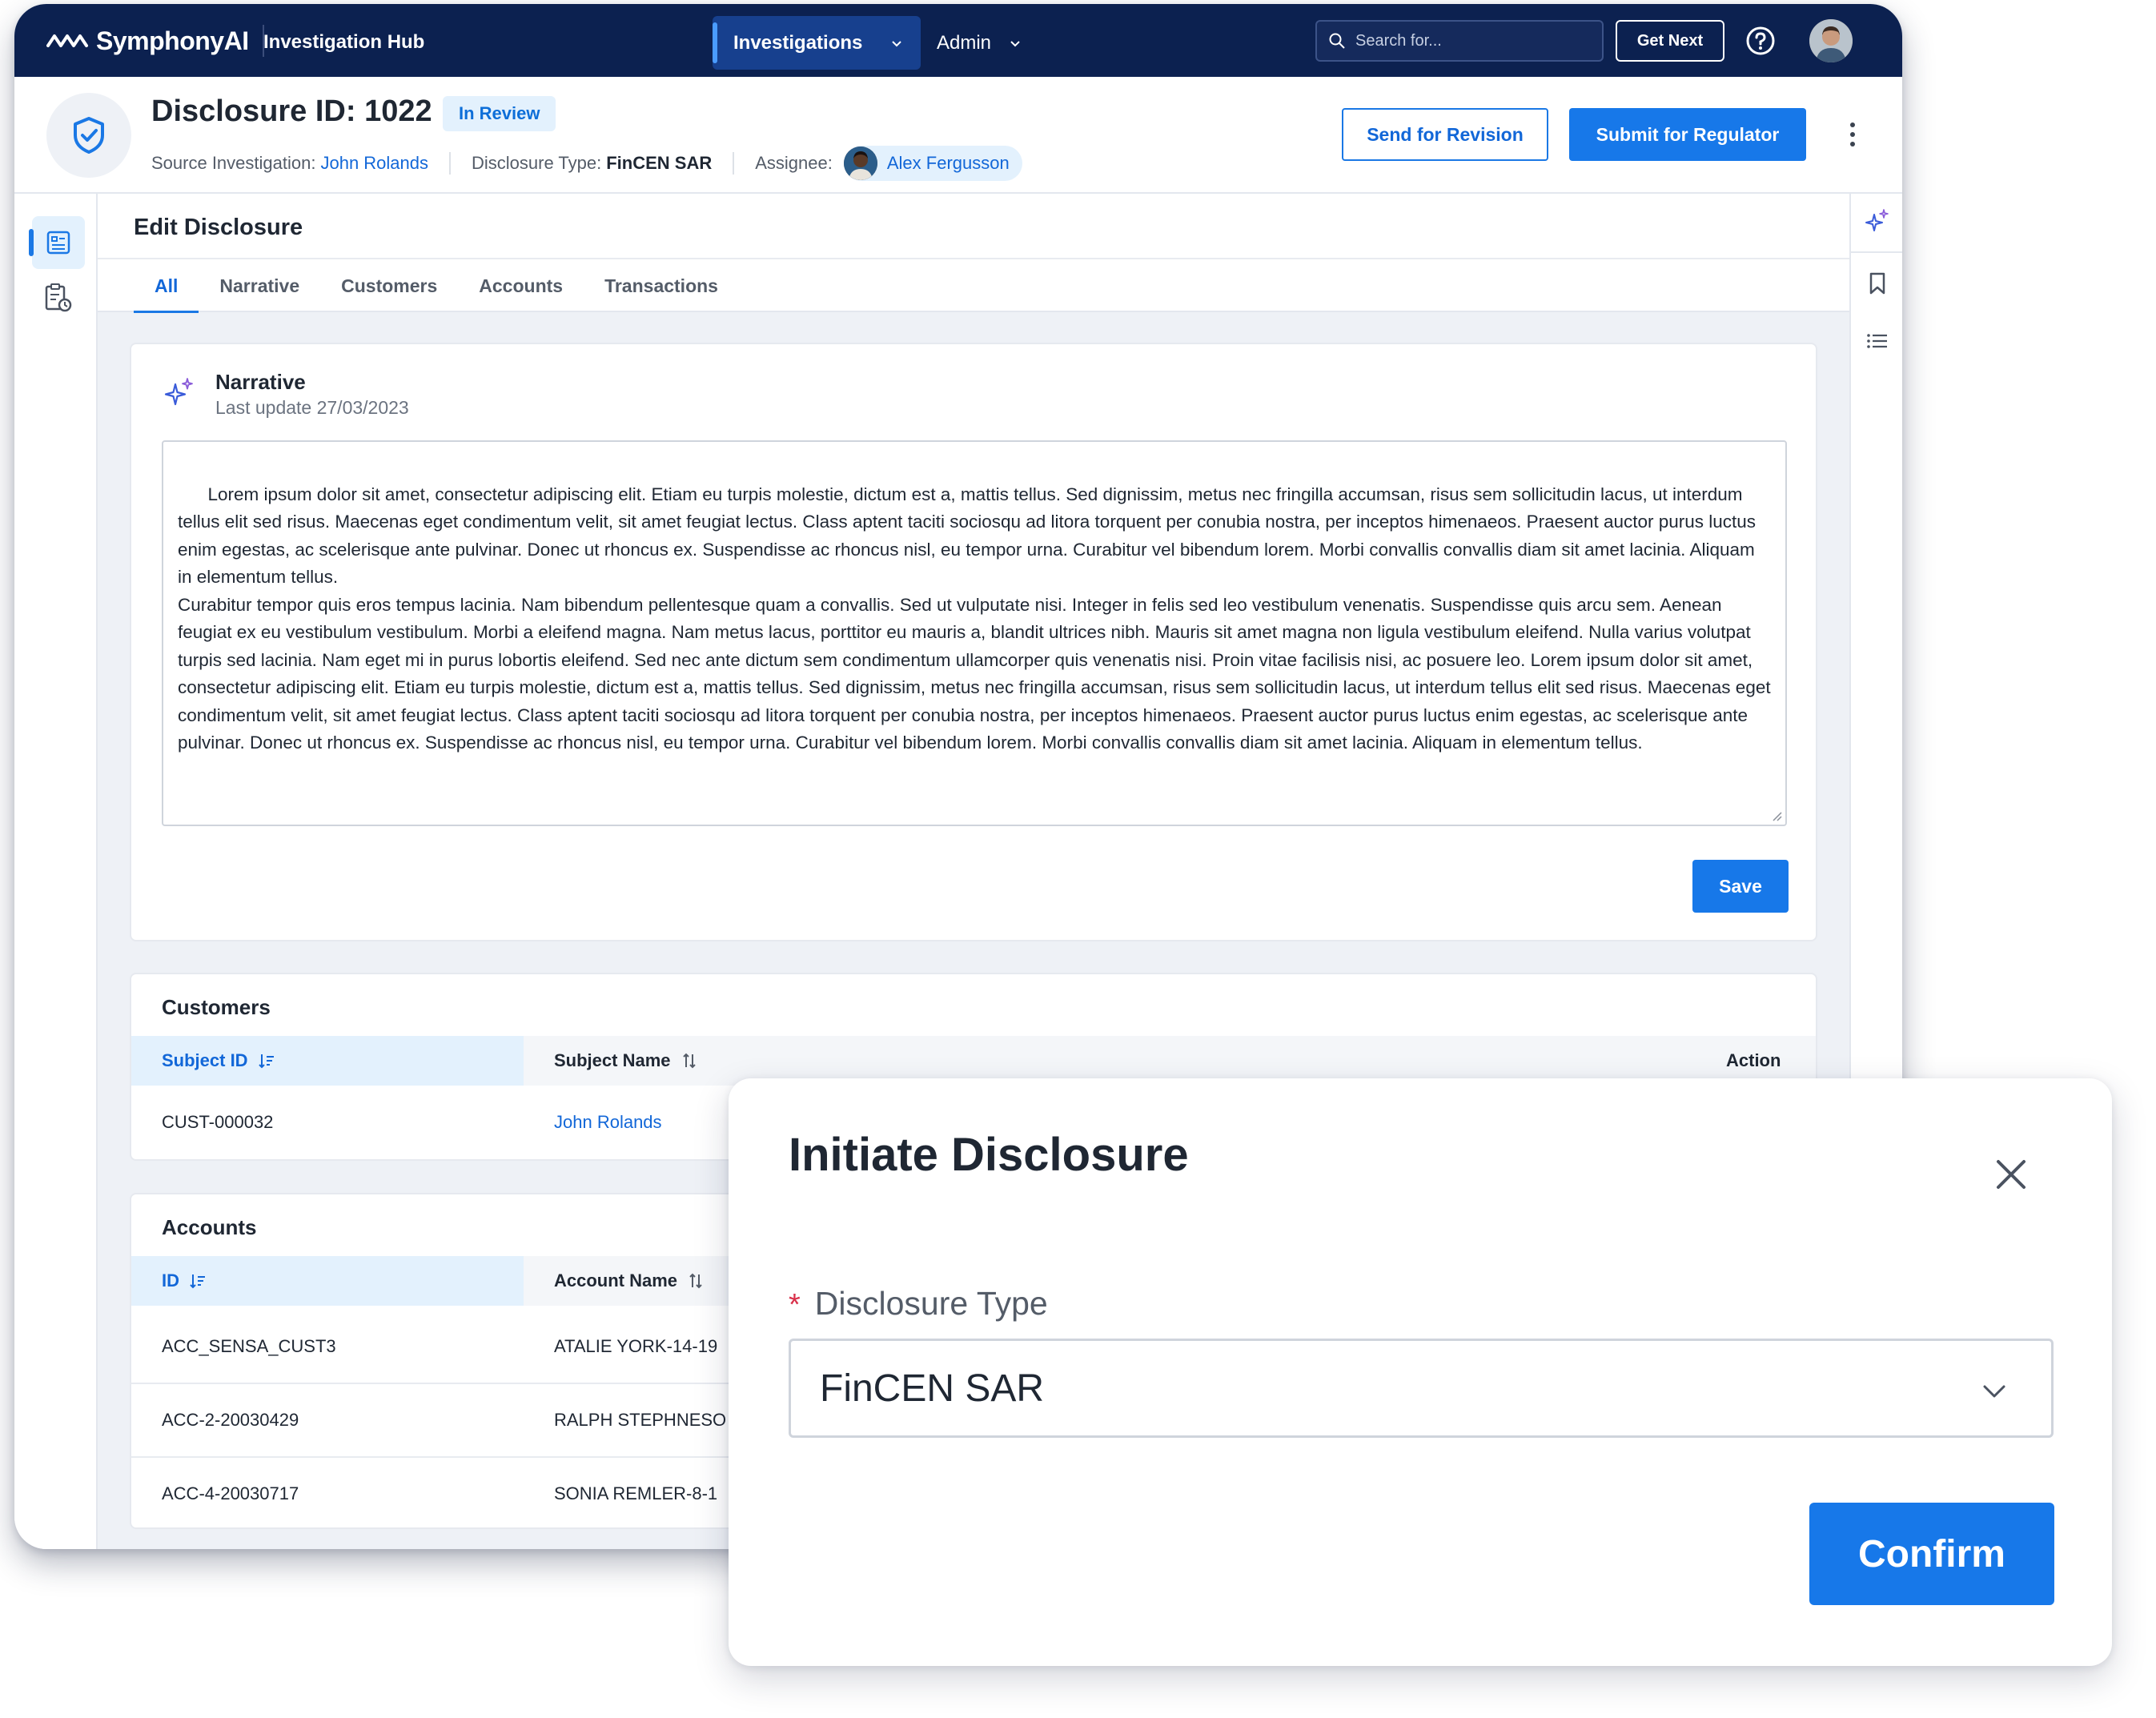  I want to click on nav-admin-label: Admin, so click(964, 42).